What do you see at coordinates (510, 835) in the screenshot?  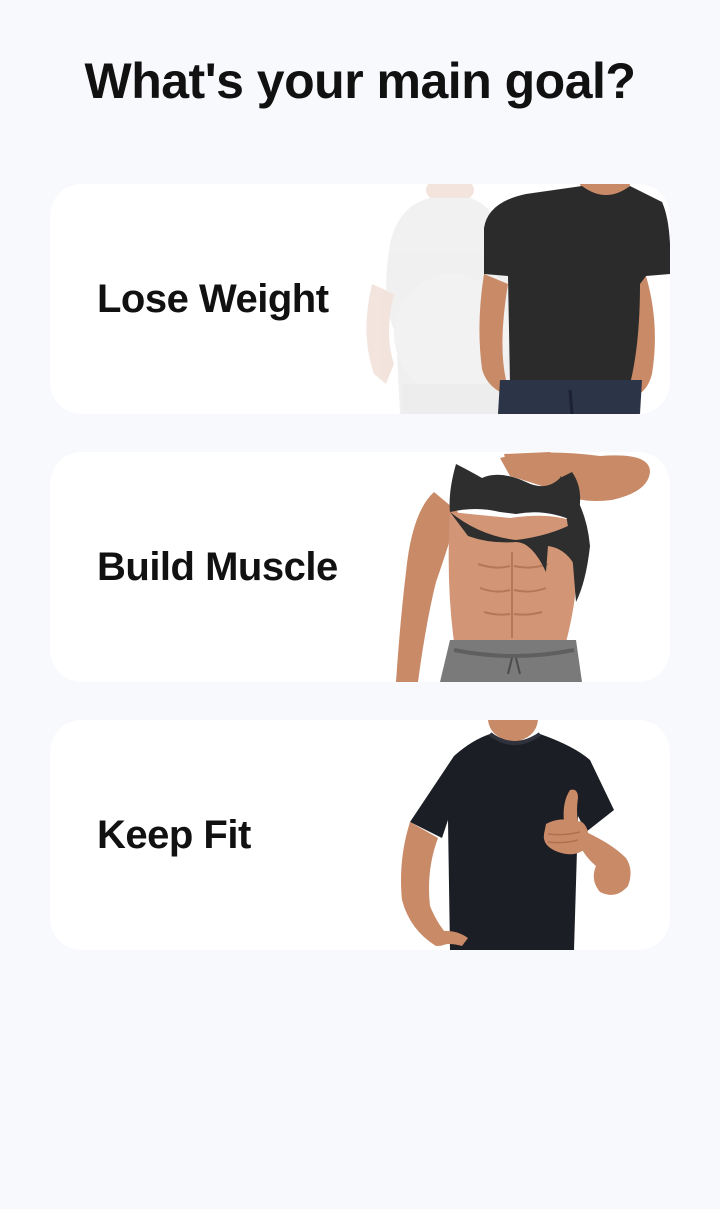 I see `thumbs-up-fitness-illustration` at bounding box center [510, 835].